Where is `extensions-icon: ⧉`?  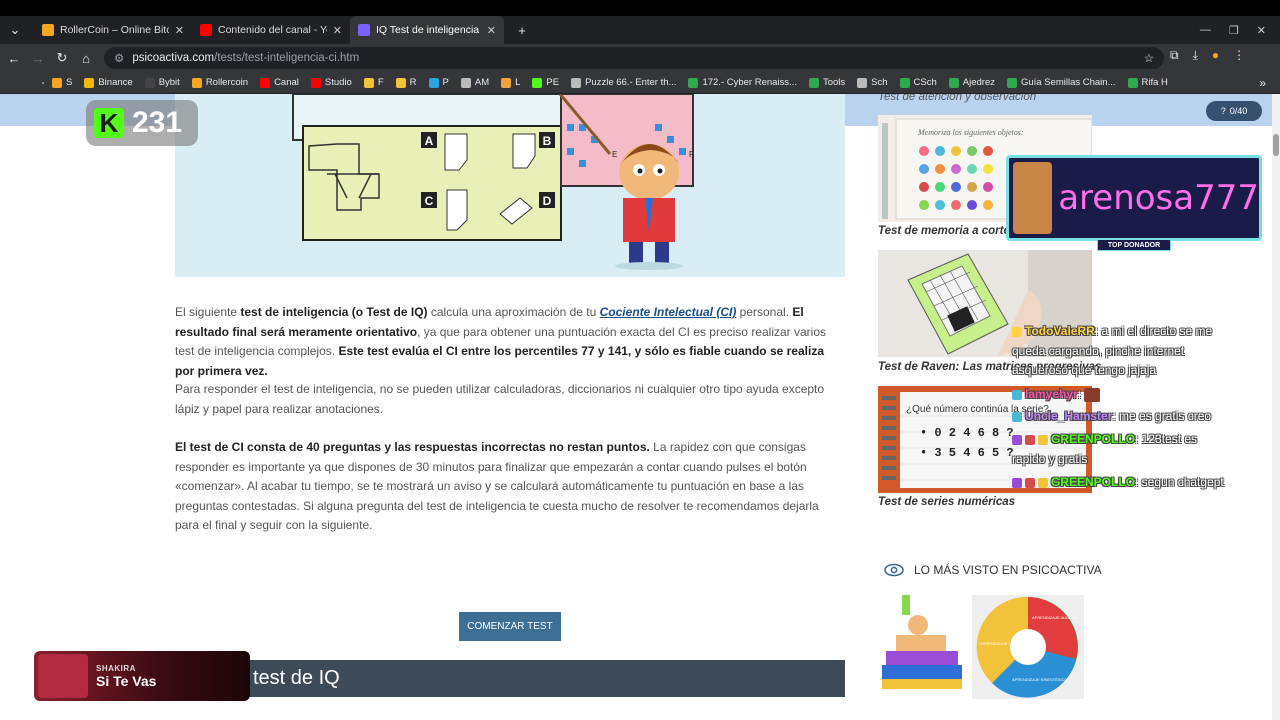 extensions-icon: ⧉ is located at coordinates (1174, 55).